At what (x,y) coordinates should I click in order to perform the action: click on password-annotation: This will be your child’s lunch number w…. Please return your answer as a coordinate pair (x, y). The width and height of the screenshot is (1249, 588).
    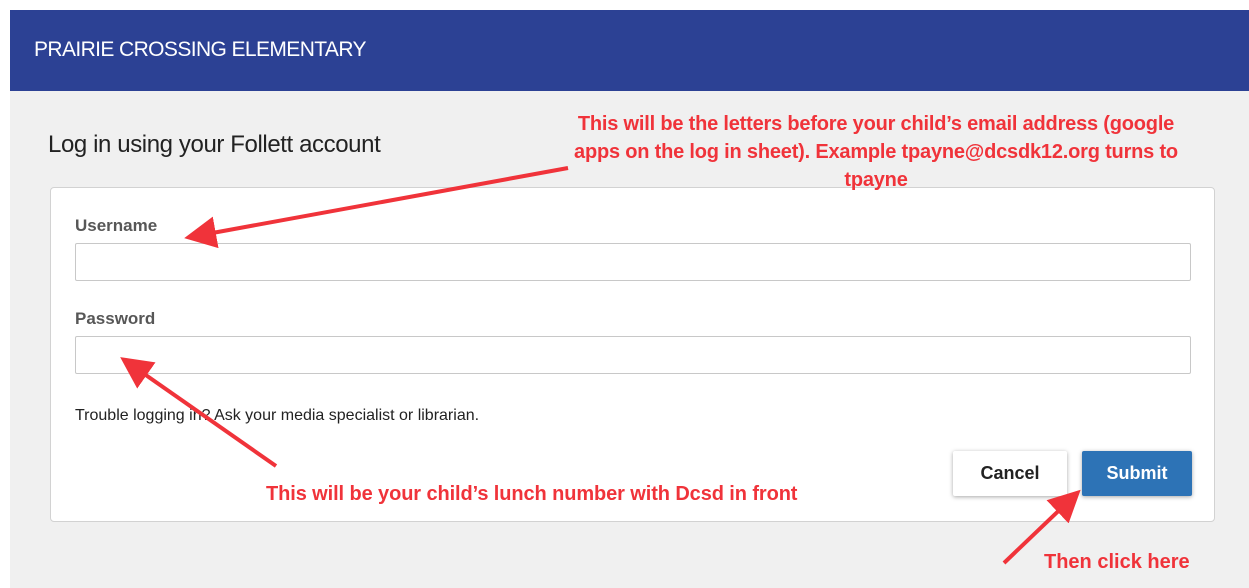
    Looking at the image, I should click on (532, 494).